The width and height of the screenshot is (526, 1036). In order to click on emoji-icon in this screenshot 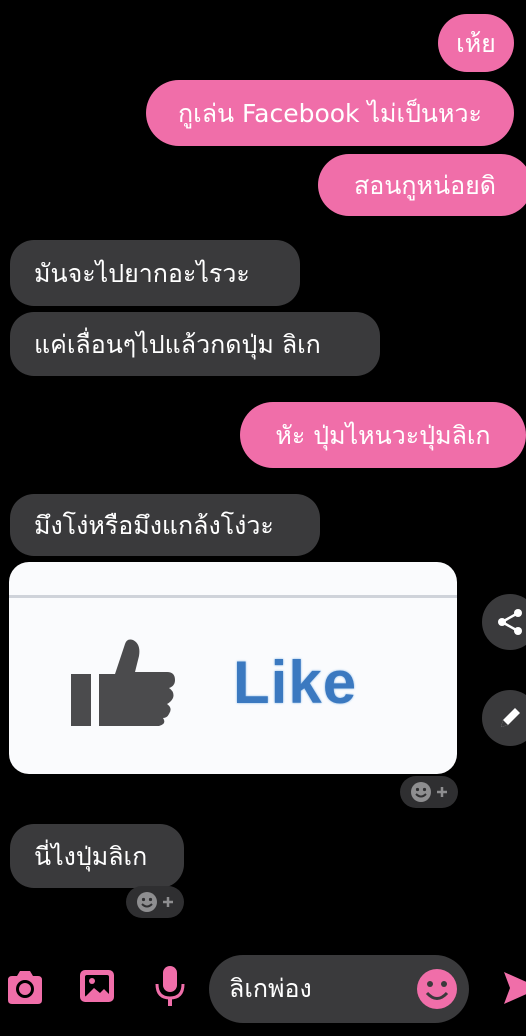, I will do `click(437, 989)`.